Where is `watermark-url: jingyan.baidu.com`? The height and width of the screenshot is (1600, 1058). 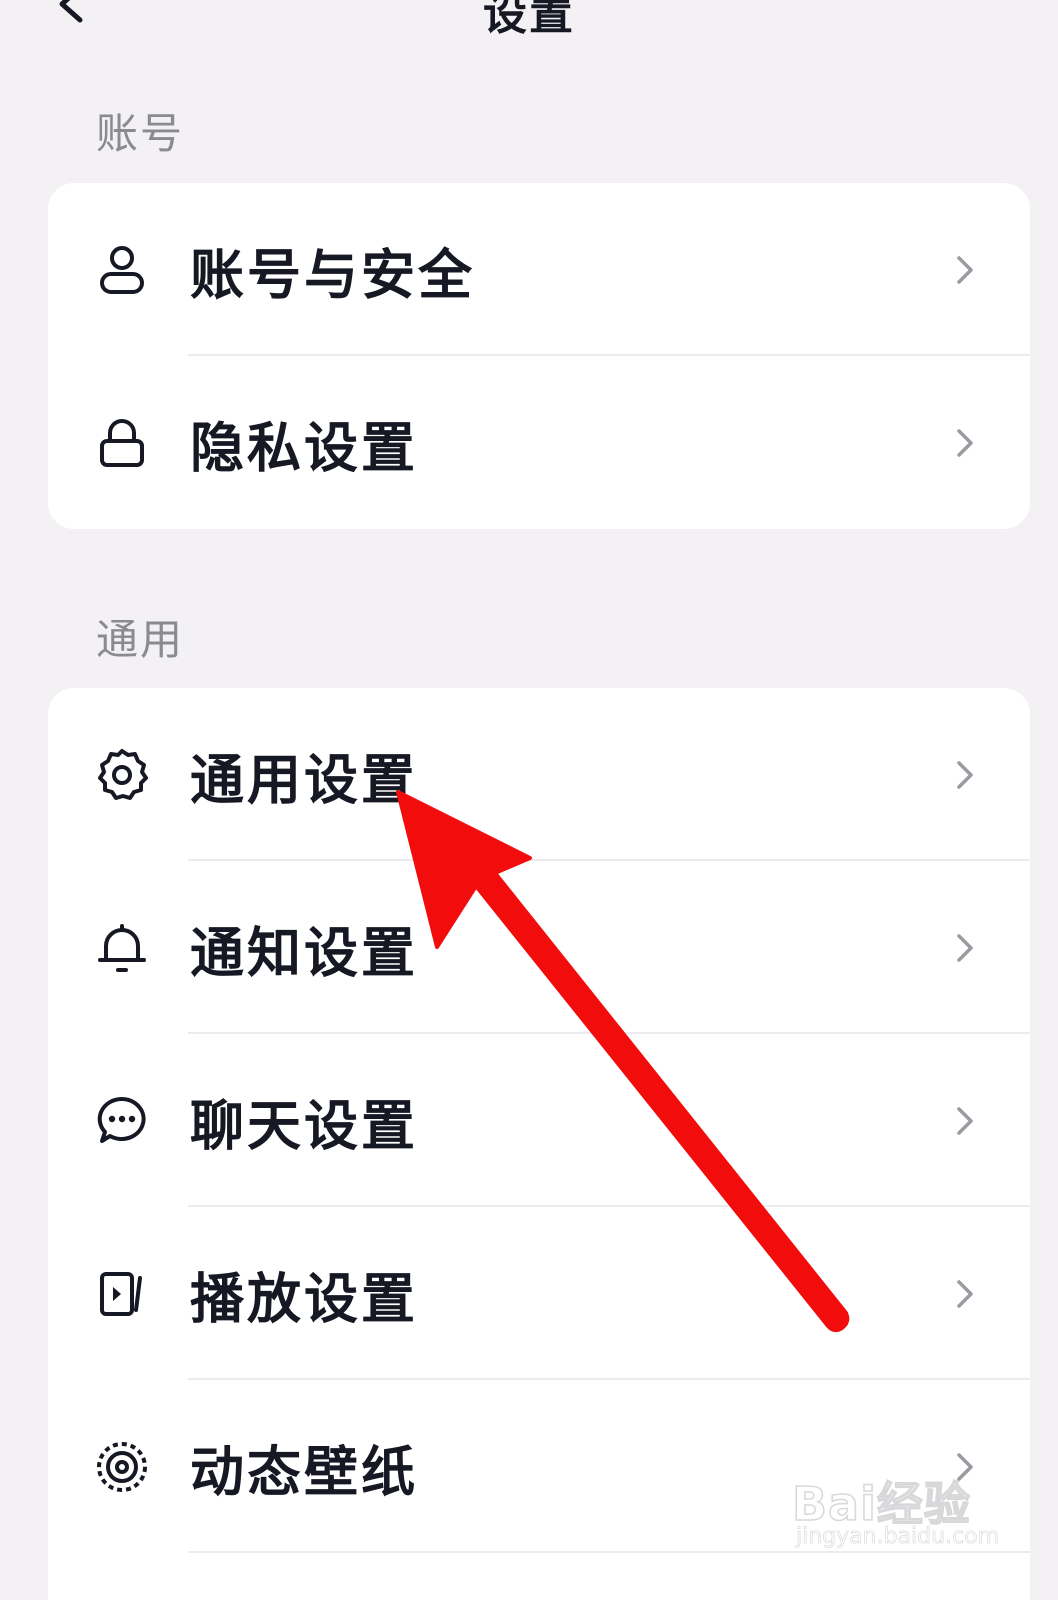
watermark-url: jingyan.baidu.com is located at coordinates (898, 1537).